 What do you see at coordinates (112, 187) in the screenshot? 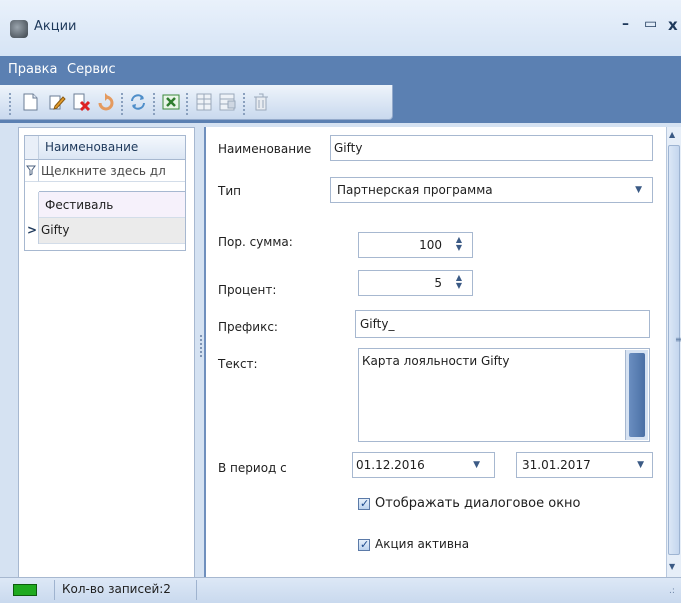
I see `grid-spacer` at bounding box center [112, 187].